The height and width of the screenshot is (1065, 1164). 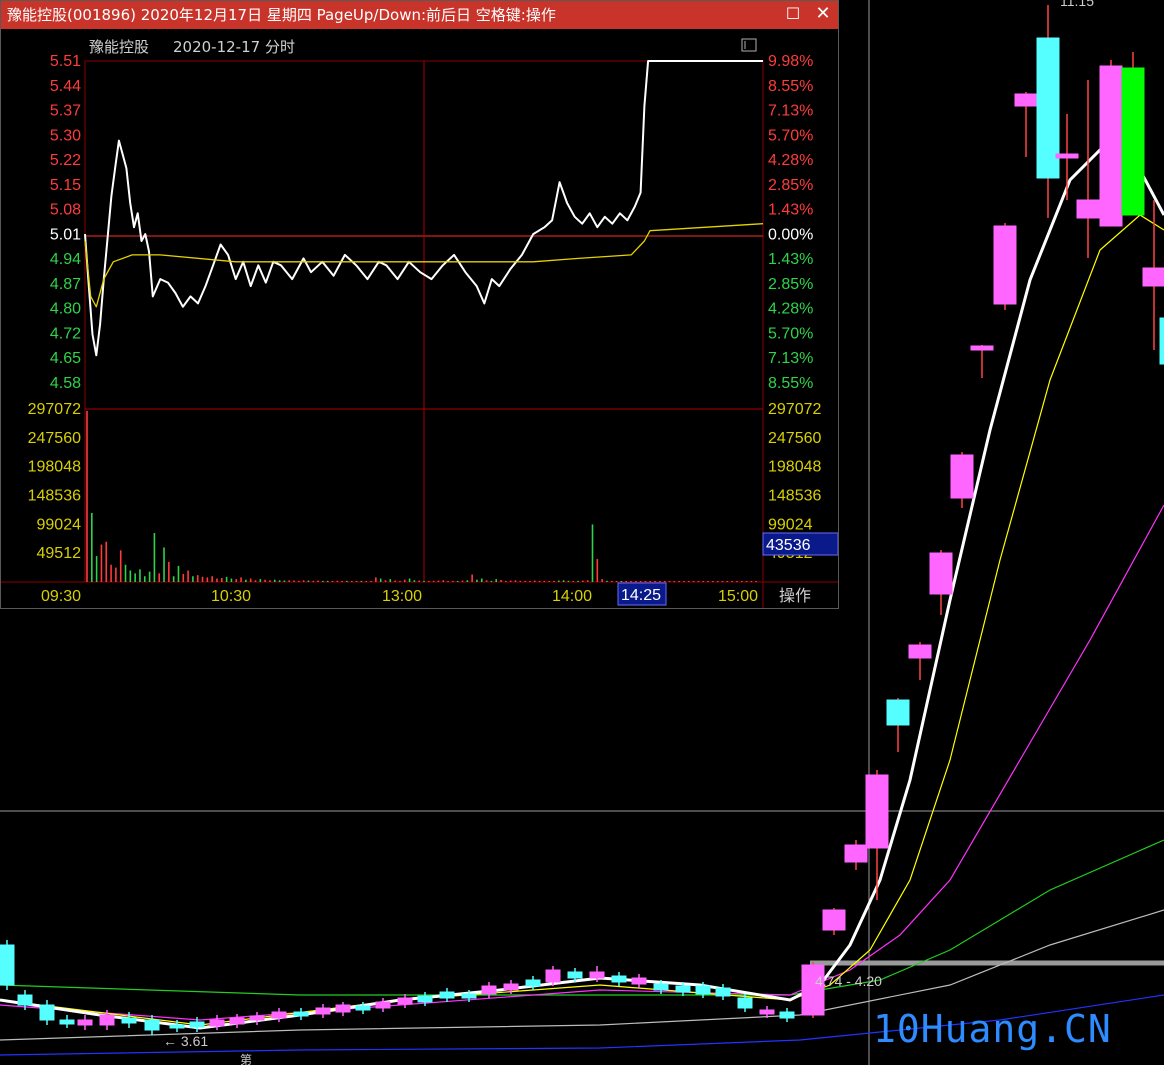 What do you see at coordinates (65, 210) in the screenshot?
I see `price-tick-label: 5.08` at bounding box center [65, 210].